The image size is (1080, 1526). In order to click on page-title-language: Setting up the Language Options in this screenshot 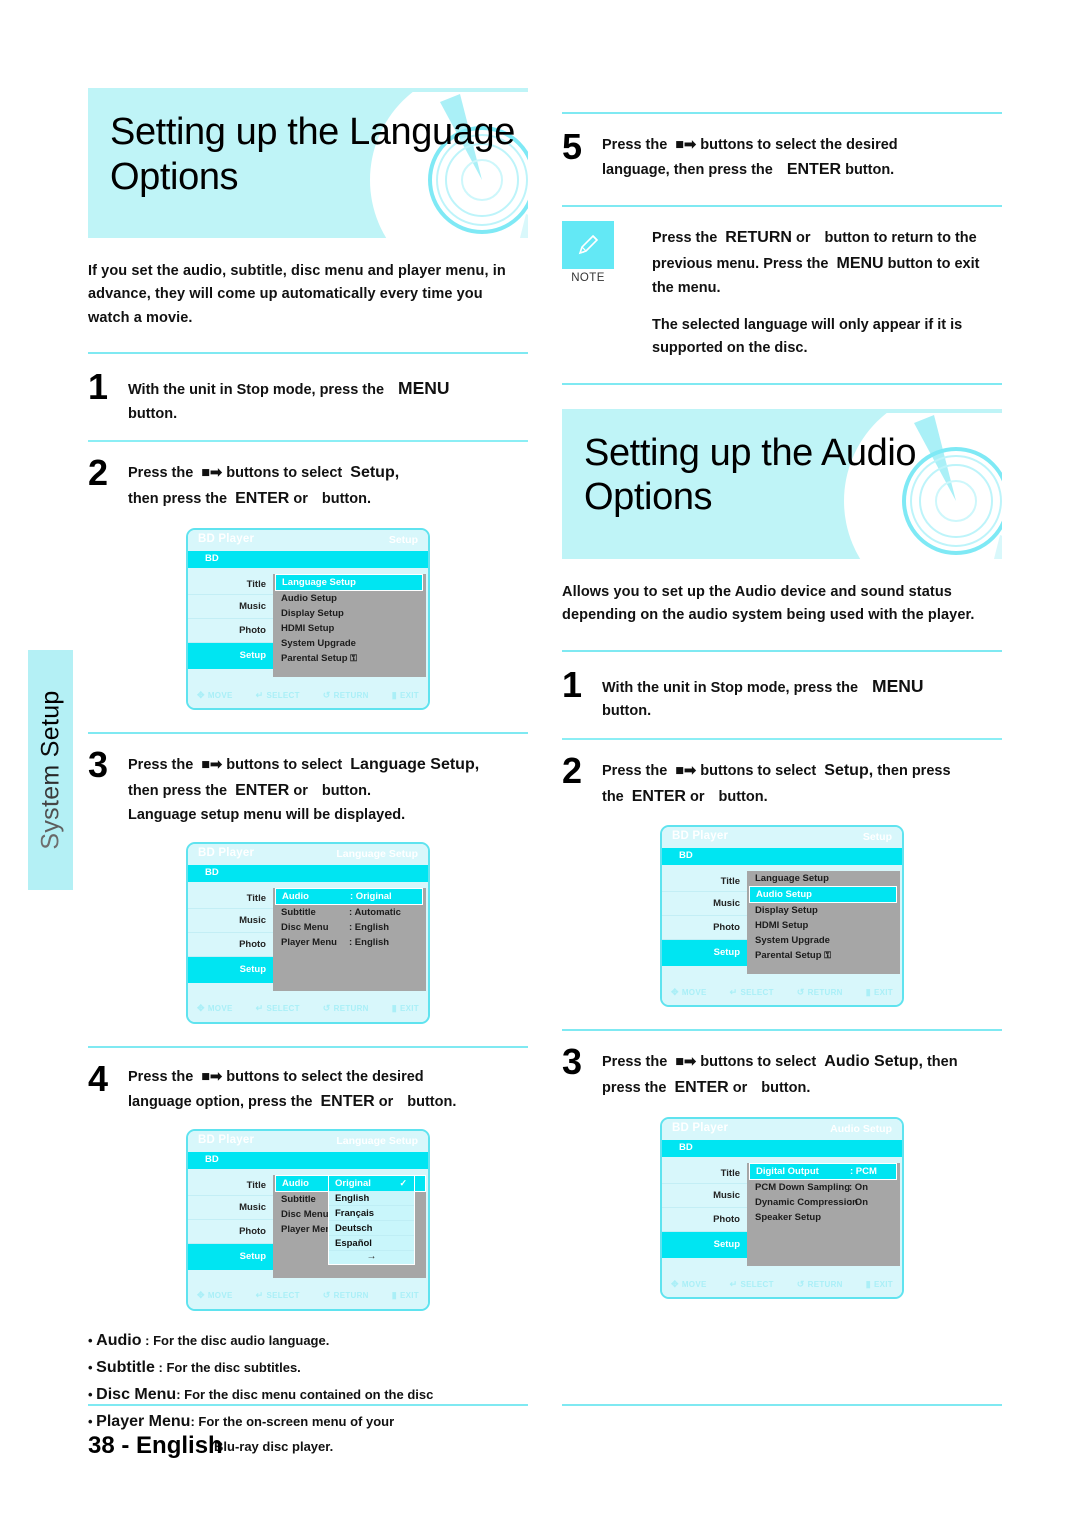, I will do `click(312, 154)`.